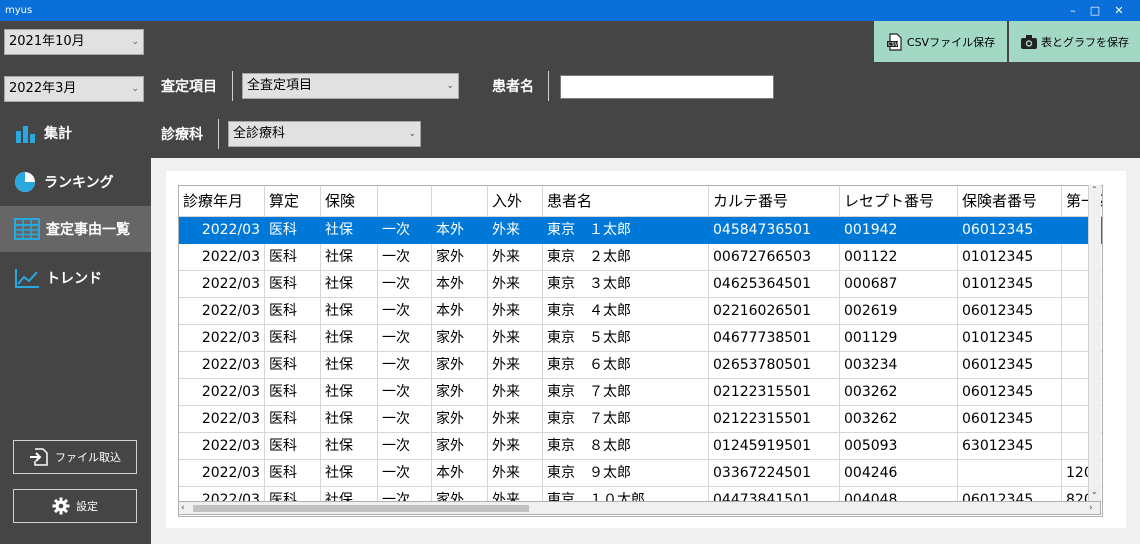  I want to click on settings-button: 設定, so click(75, 506).